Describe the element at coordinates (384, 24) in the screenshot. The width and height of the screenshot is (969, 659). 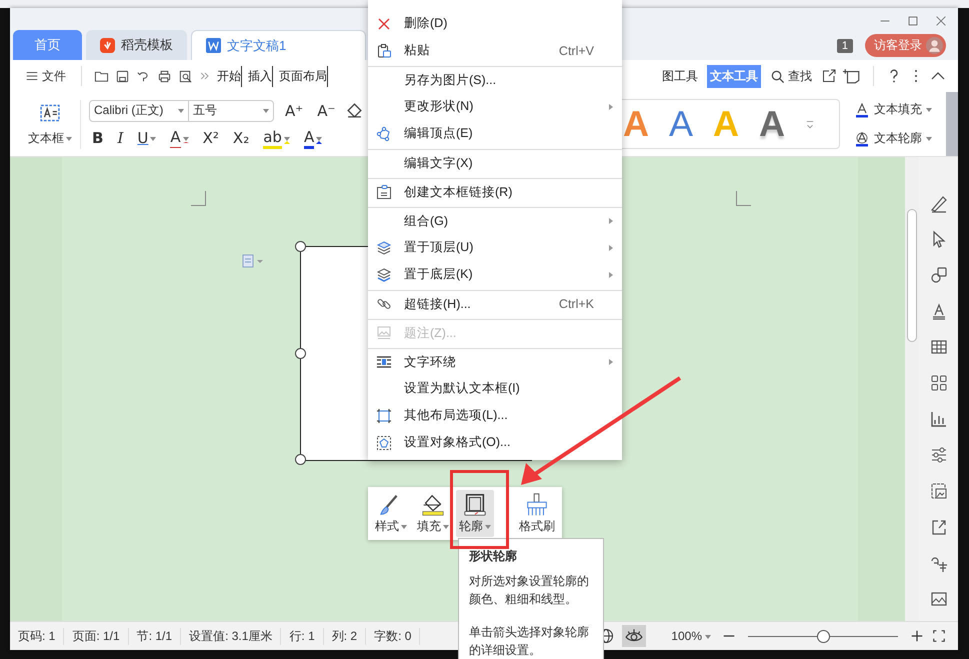
I see `cross-icon` at that location.